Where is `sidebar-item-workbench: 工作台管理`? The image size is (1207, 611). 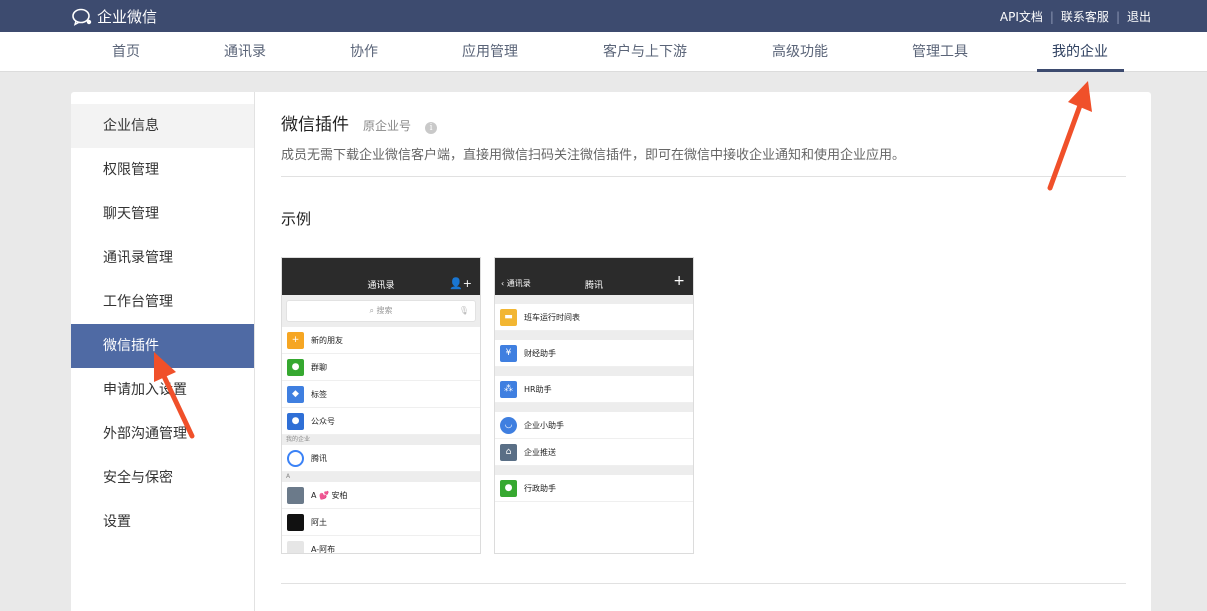 sidebar-item-workbench: 工作台管理 is located at coordinates (162, 302).